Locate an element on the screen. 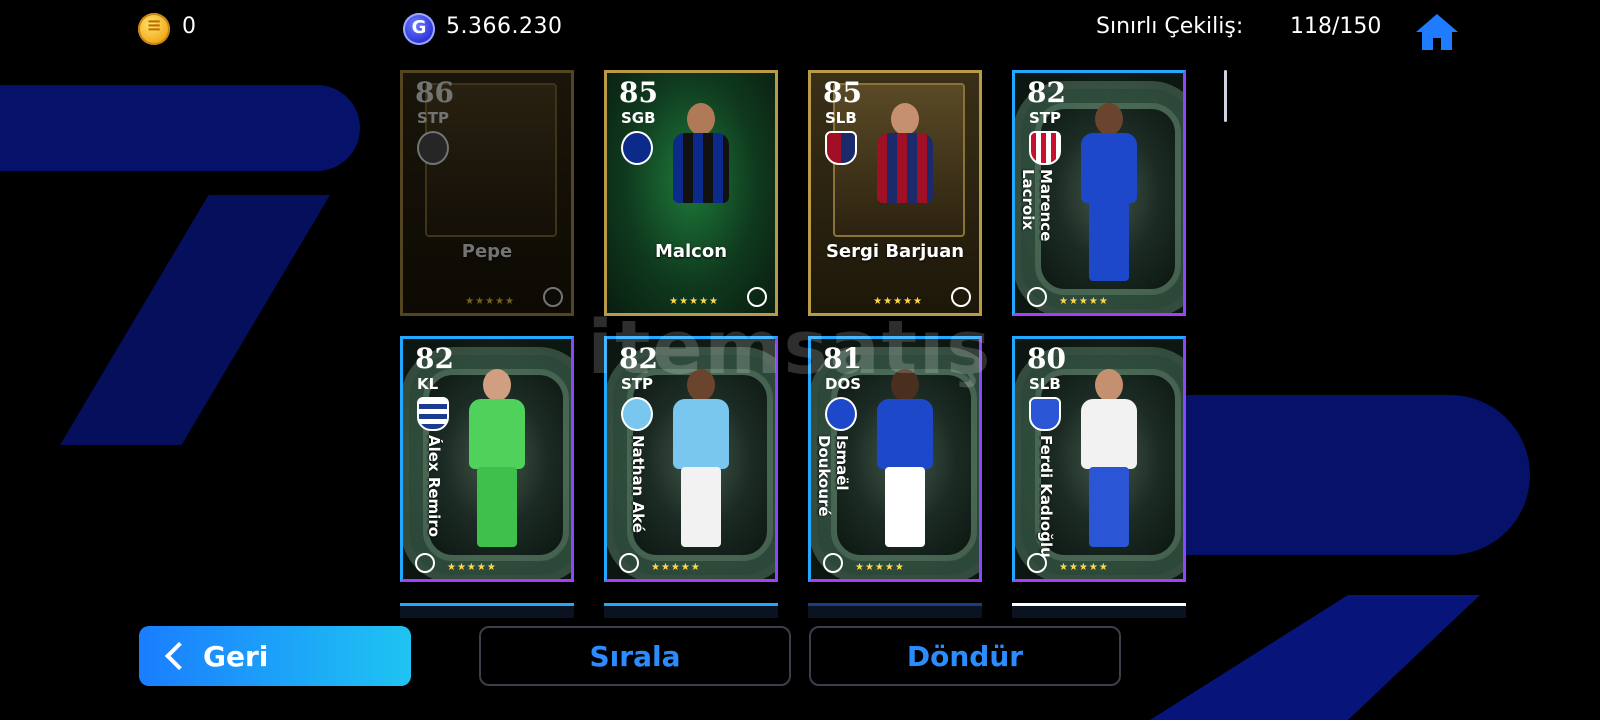  player-card: 85 SGB Malcon ★★★★★ is located at coordinates (691, 193).